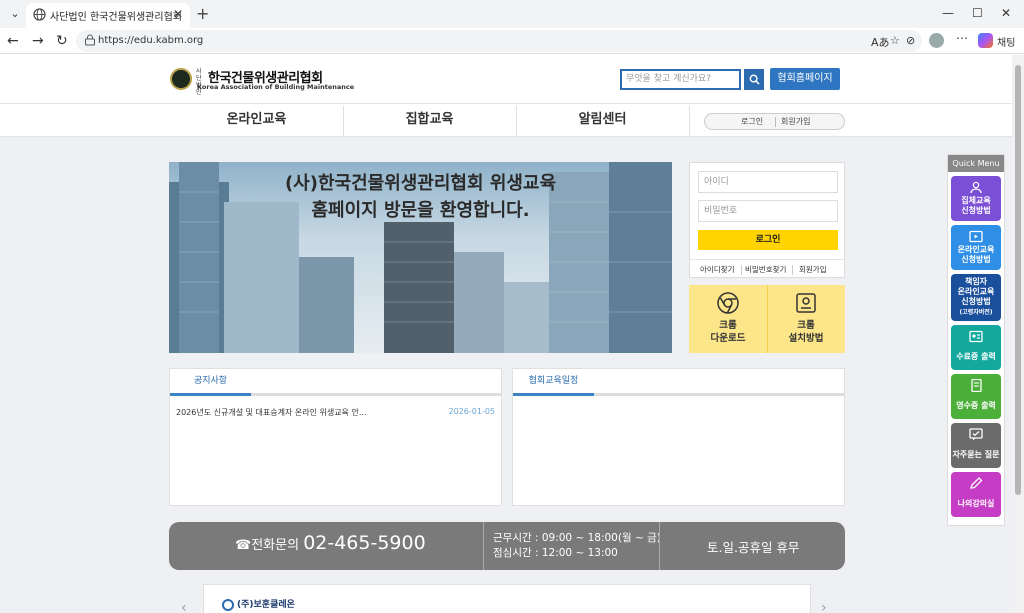 This screenshot has width=1024, height=613. Describe the element at coordinates (243, 545) in the screenshot. I see `phone-icon: ☎` at that location.